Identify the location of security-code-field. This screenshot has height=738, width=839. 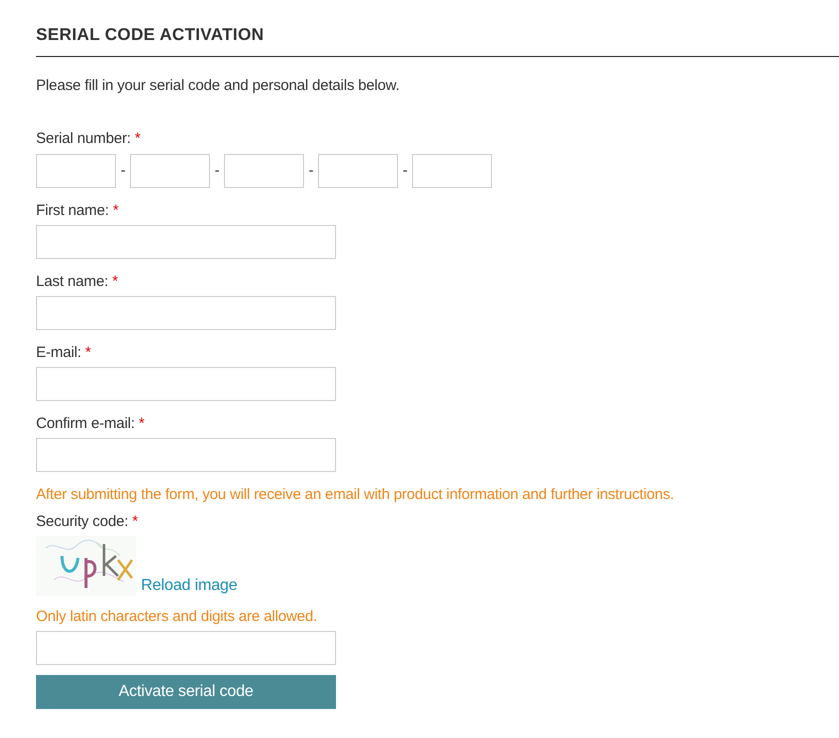
(186, 648).